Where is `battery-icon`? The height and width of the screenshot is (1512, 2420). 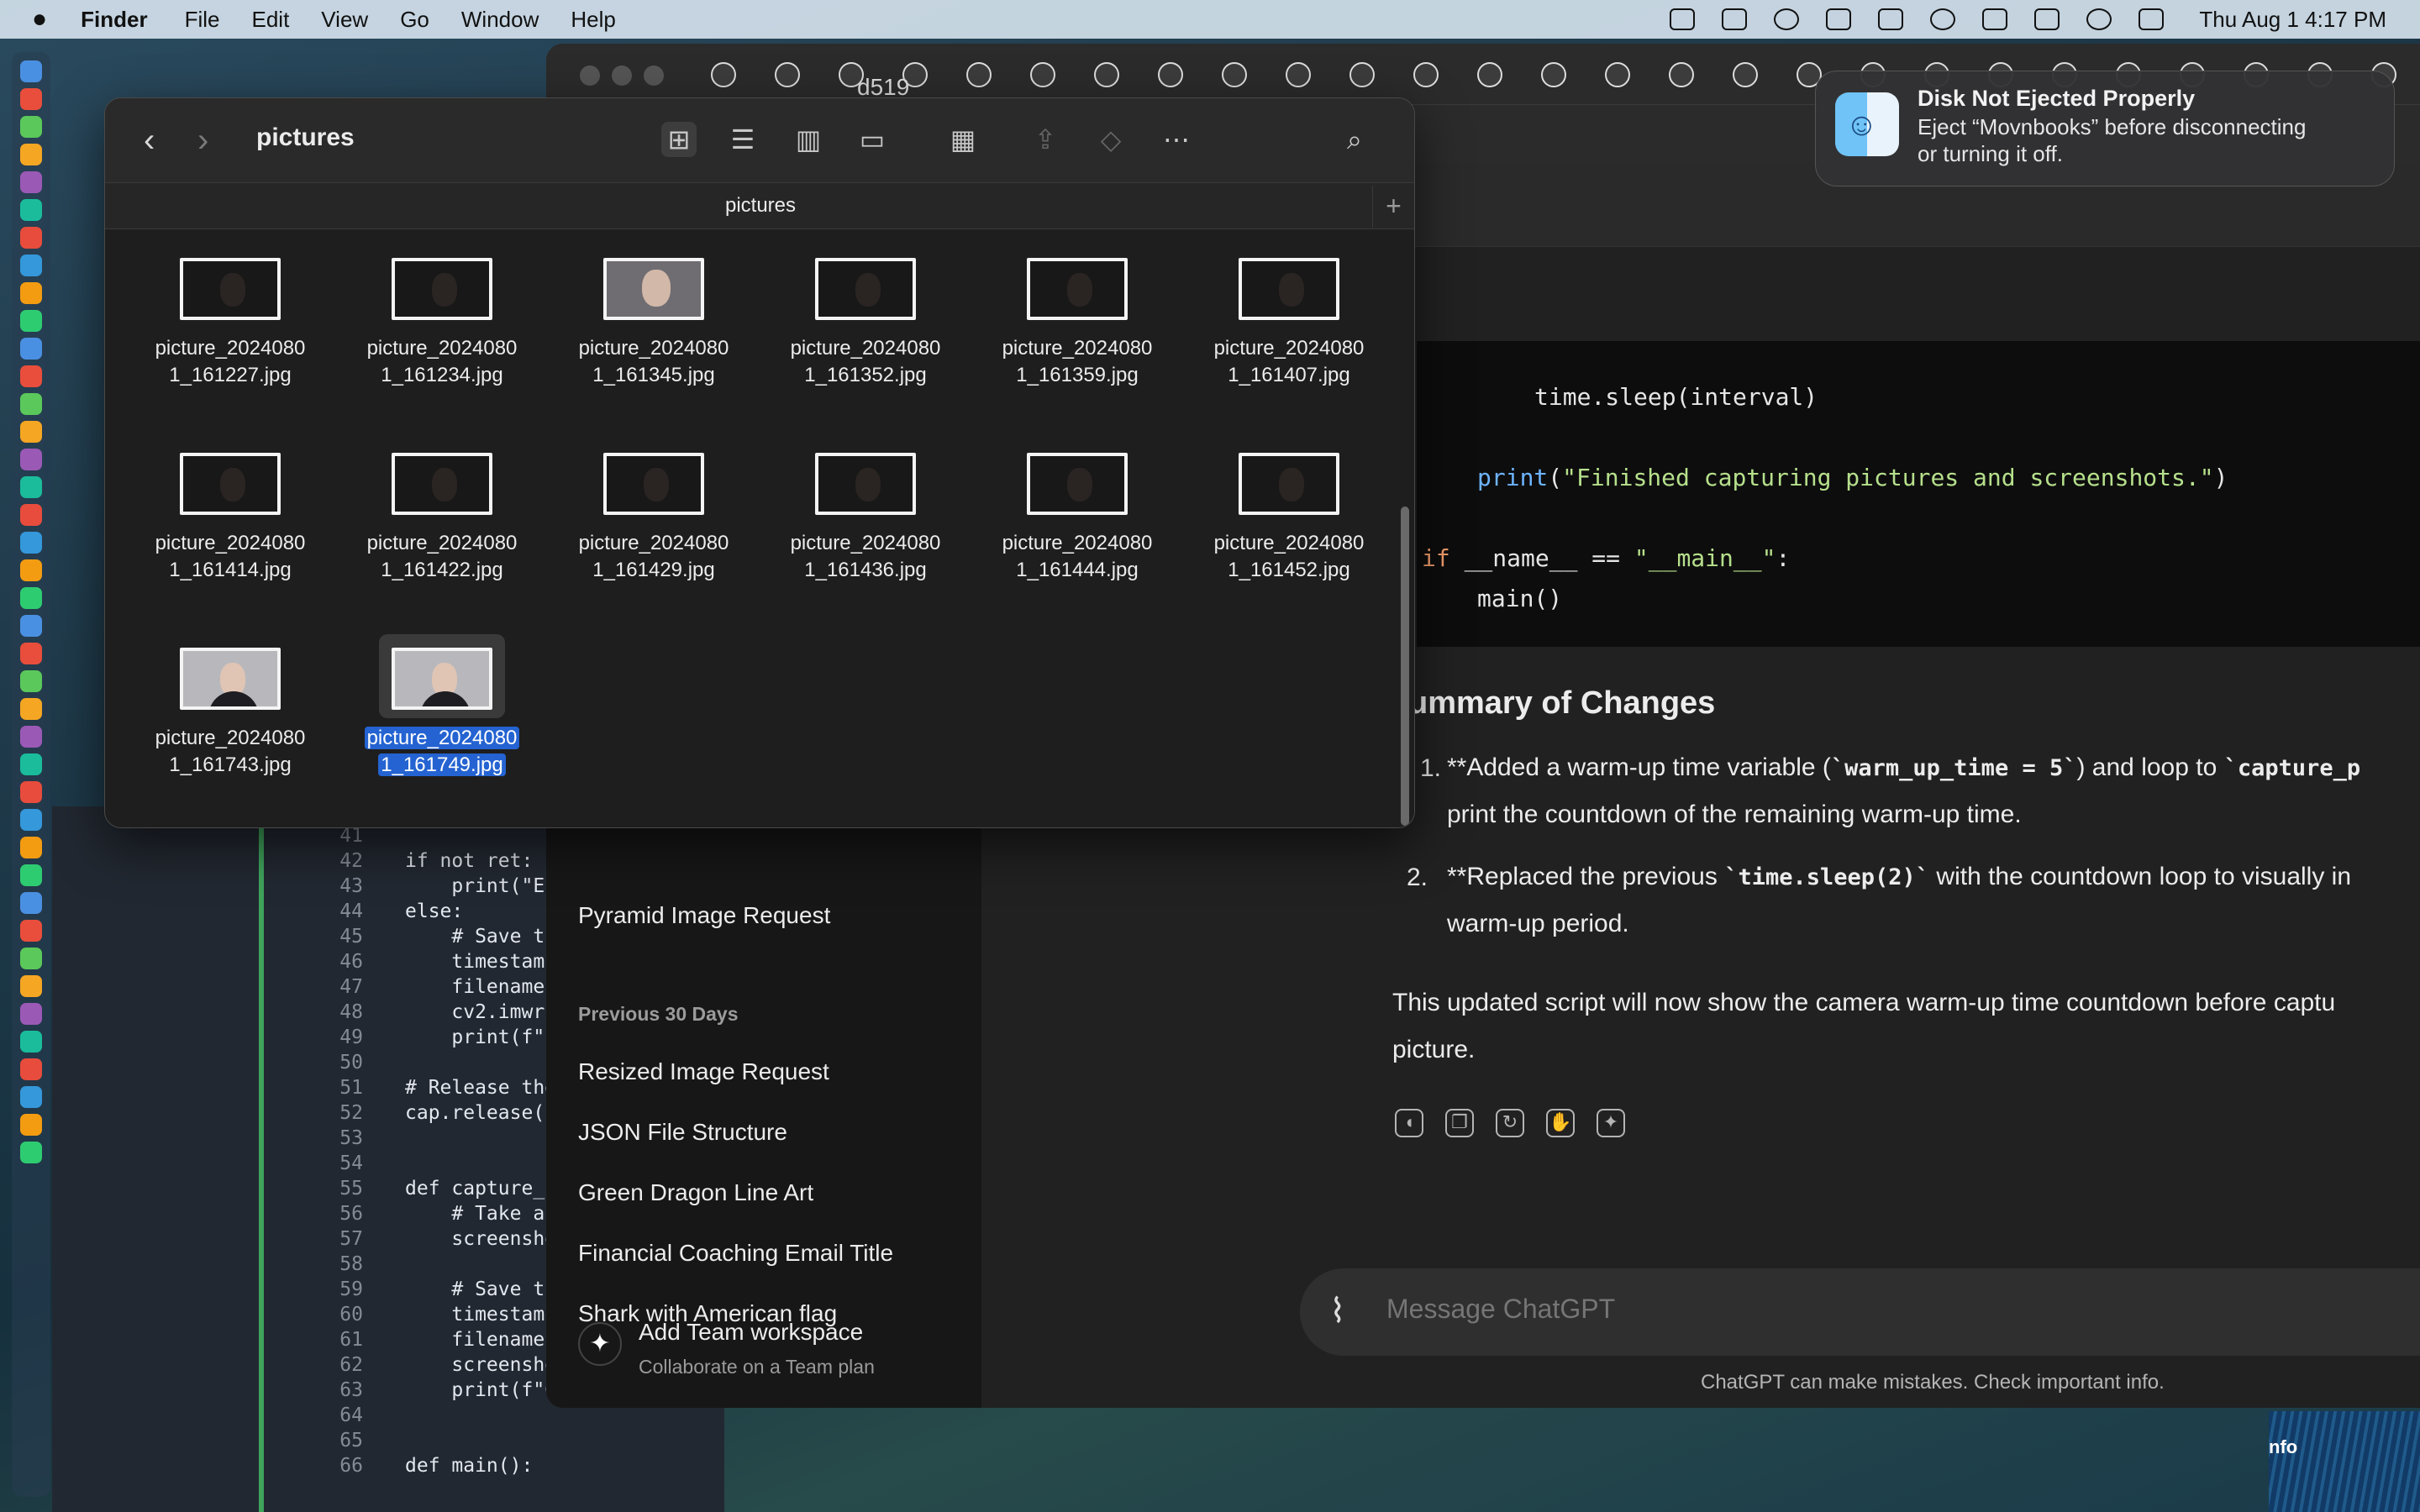 battery-icon is located at coordinates (1943, 19).